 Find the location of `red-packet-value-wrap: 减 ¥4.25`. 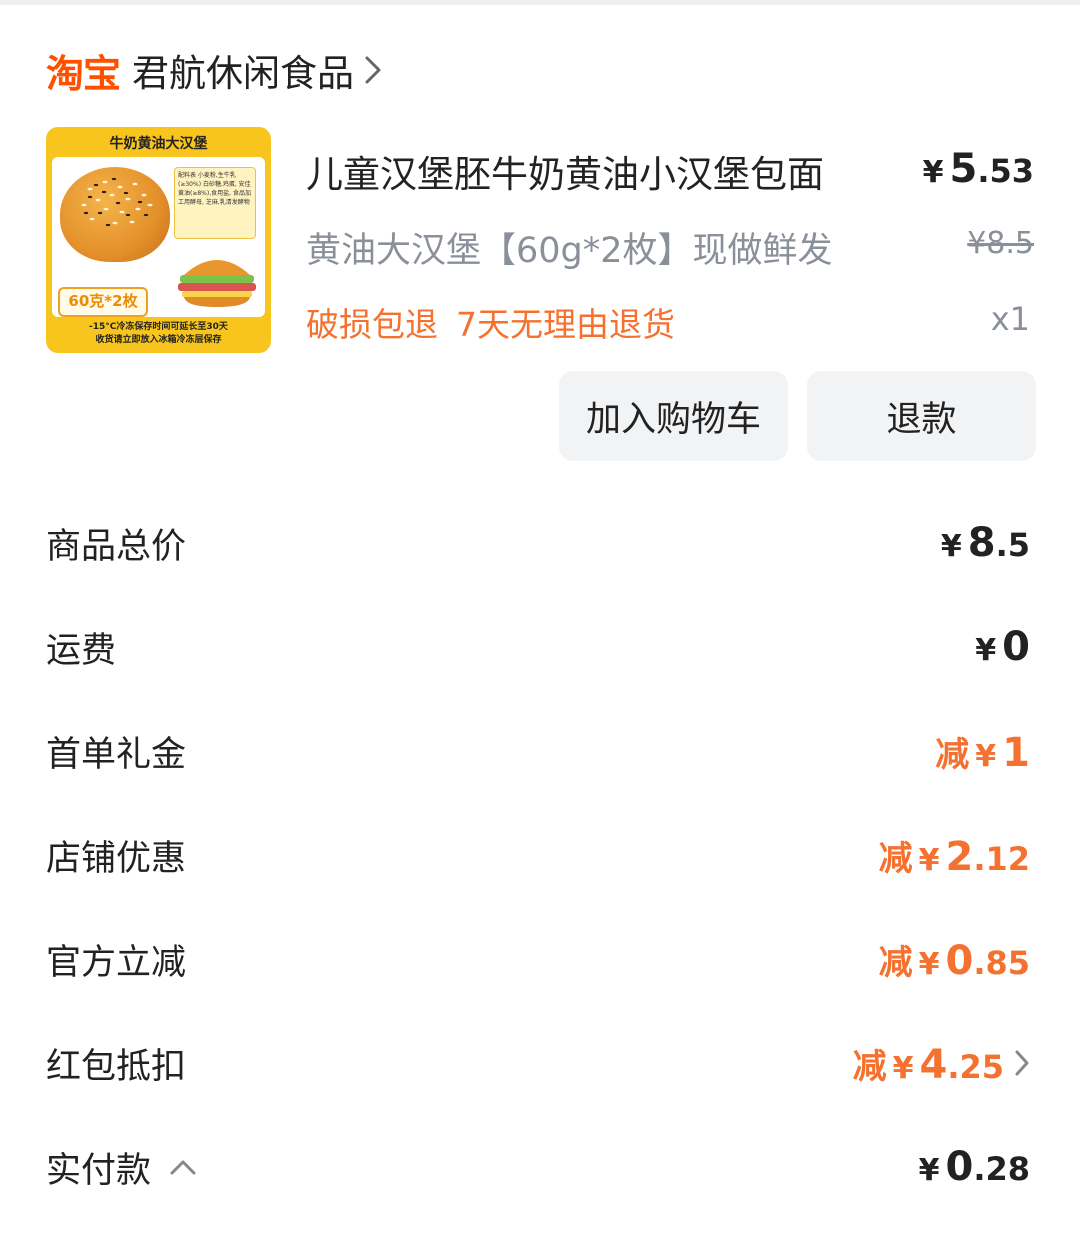

red-packet-value-wrap: 减 ¥4.25 is located at coordinates (941, 1063).